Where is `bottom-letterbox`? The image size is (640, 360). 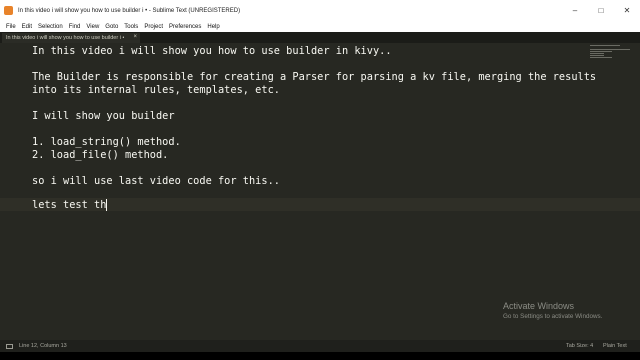 bottom-letterbox is located at coordinates (320, 356).